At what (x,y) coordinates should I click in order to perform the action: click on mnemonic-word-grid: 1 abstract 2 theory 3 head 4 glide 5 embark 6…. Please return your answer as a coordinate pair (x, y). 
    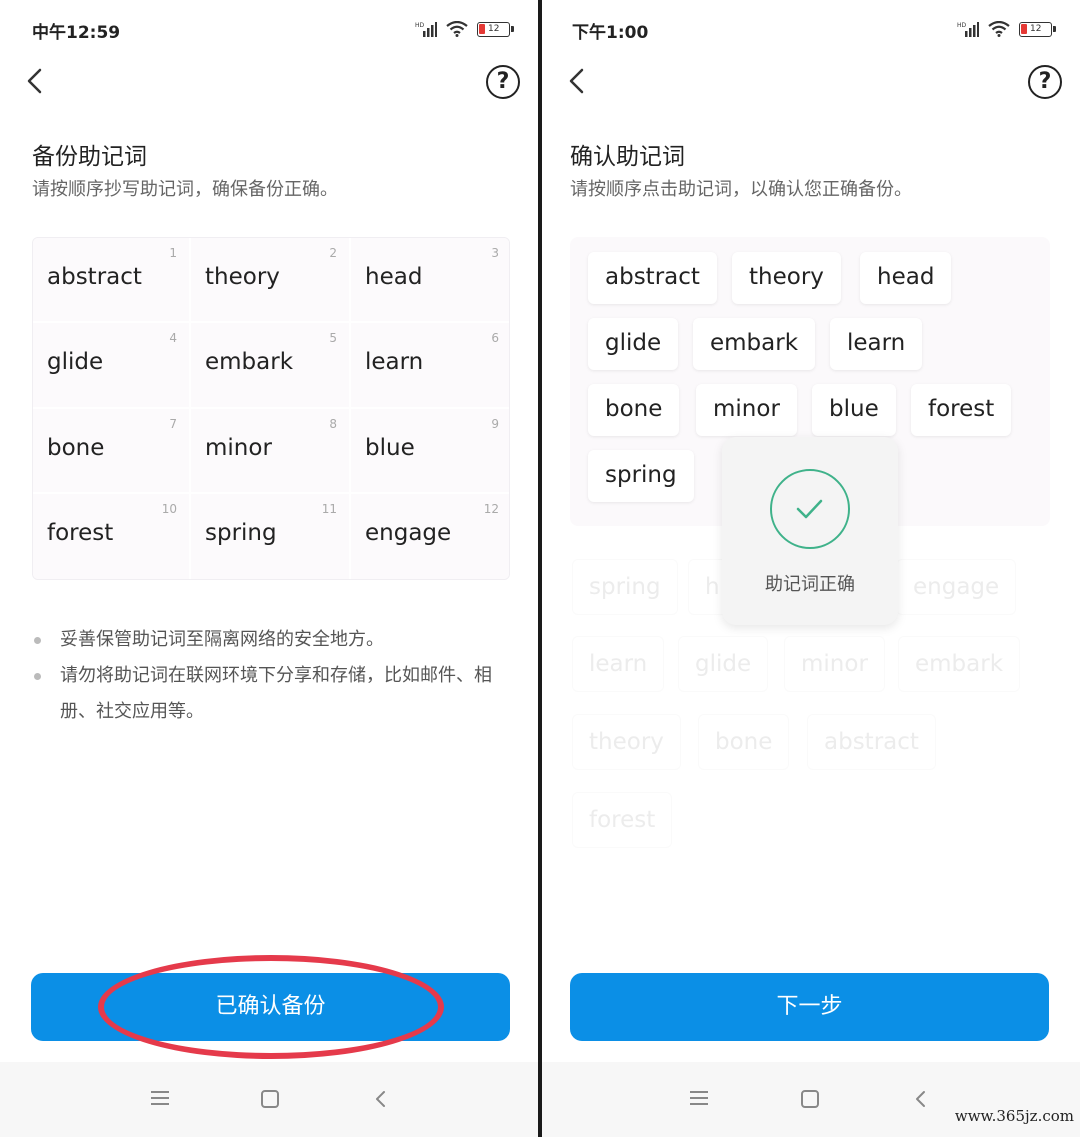
    Looking at the image, I should click on (271, 408).